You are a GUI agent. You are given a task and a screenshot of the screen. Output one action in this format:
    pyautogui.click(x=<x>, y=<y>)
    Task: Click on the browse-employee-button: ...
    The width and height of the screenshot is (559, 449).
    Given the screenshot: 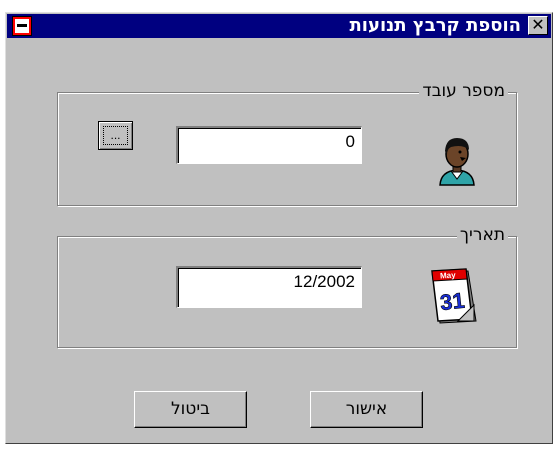 What is the action you would take?
    pyautogui.click(x=115, y=135)
    